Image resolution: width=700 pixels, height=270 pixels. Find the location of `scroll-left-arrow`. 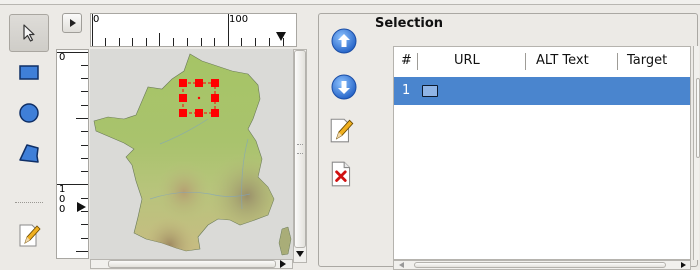

scroll-left-arrow is located at coordinates (403, 265).